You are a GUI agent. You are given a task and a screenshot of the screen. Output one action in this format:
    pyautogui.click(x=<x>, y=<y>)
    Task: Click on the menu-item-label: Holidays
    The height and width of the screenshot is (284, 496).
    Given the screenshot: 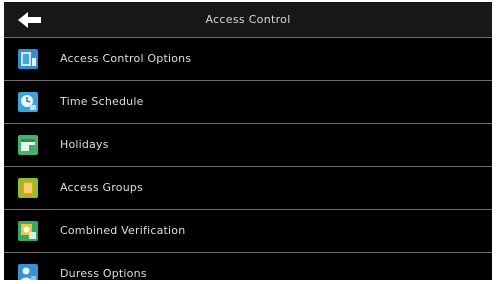 What is the action you would take?
    pyautogui.click(x=84, y=144)
    